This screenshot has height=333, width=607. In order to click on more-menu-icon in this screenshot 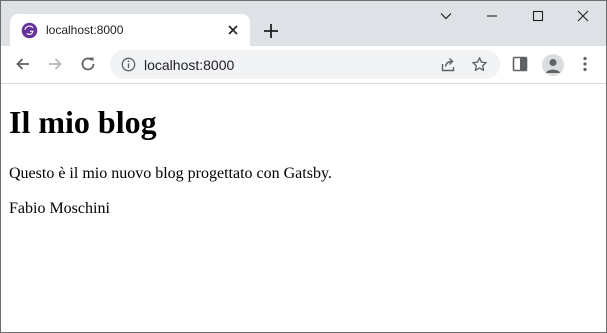, I will do `click(585, 64)`.